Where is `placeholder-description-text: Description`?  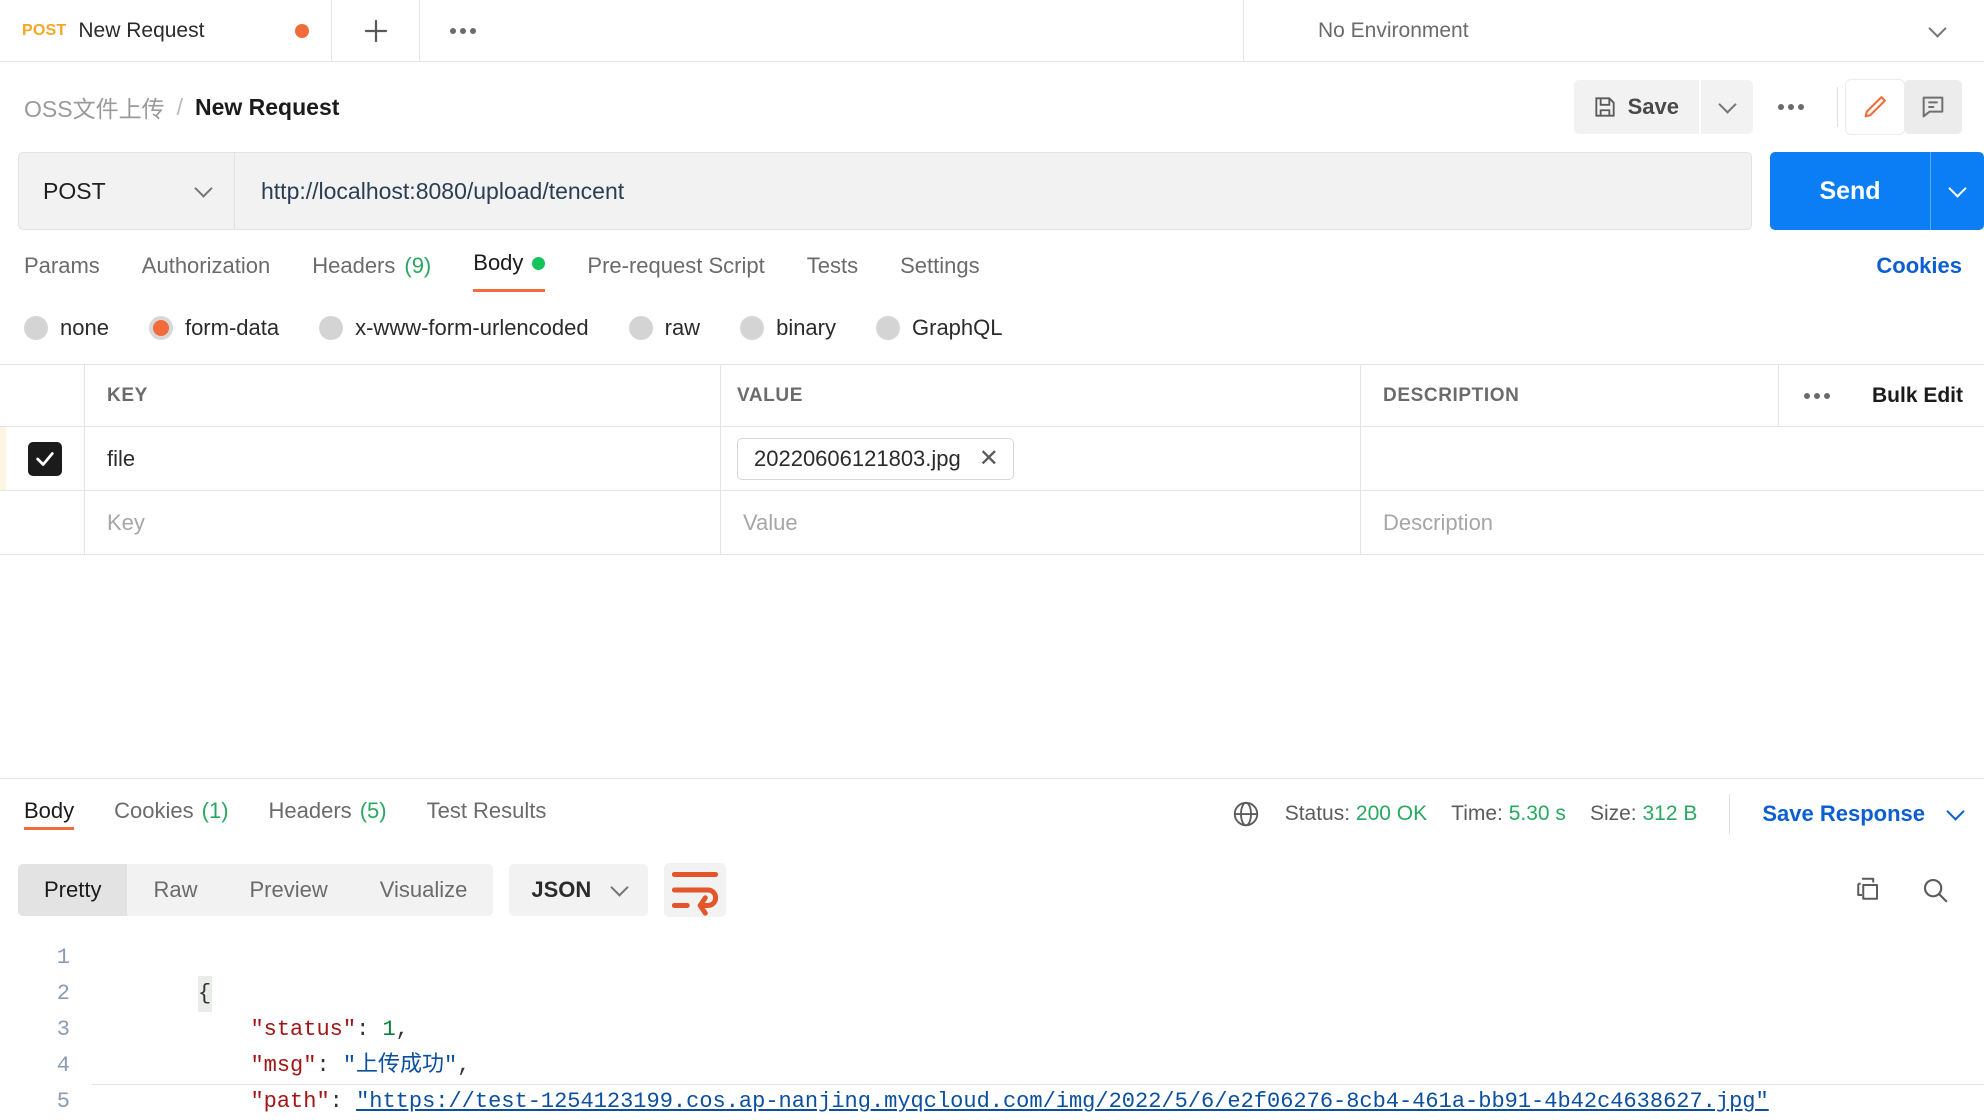 placeholder-description-text: Description is located at coordinates (1438, 522).